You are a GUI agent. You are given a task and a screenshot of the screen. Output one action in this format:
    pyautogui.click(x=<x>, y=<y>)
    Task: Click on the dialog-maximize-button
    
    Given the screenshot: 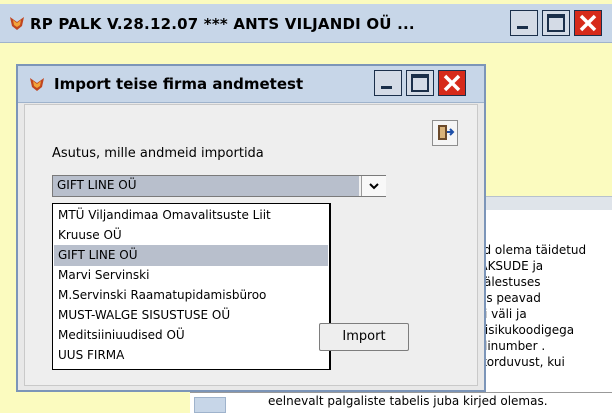 What is the action you would take?
    pyautogui.click(x=420, y=83)
    